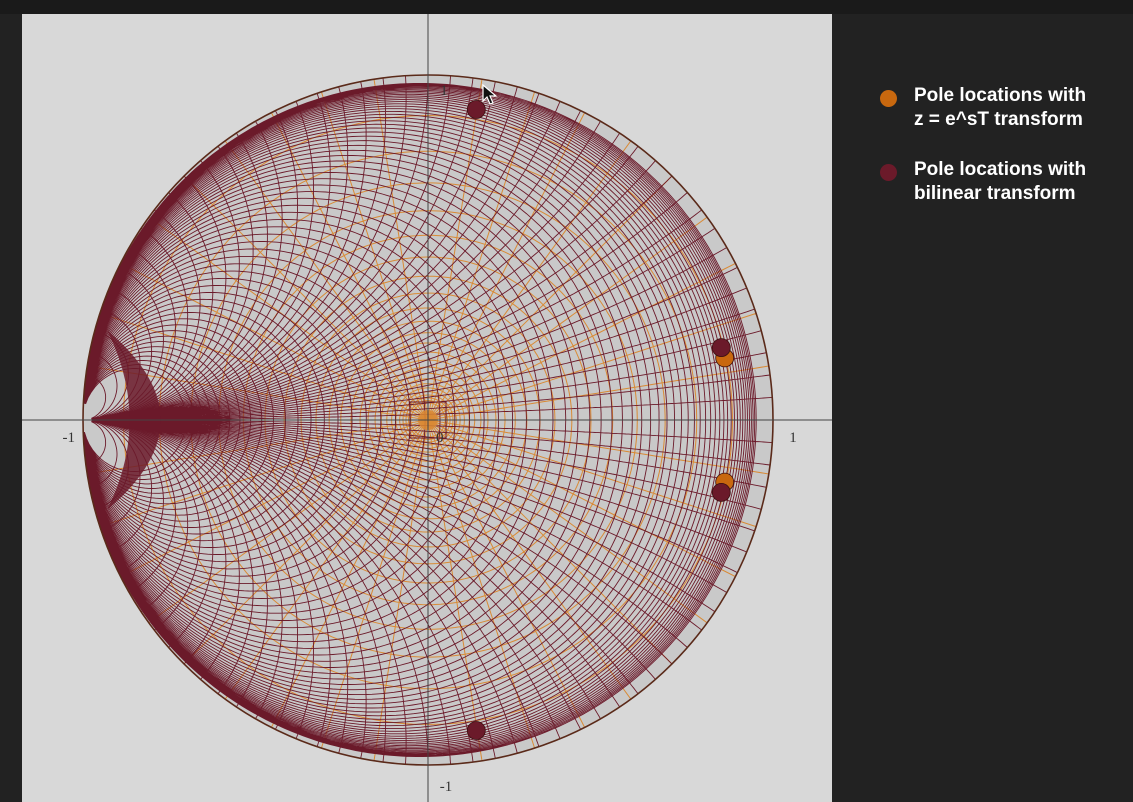 This screenshot has height=802, width=1133. Describe the element at coordinates (69, 438) in the screenshot. I see `tick-label-x-neg: -1` at that location.